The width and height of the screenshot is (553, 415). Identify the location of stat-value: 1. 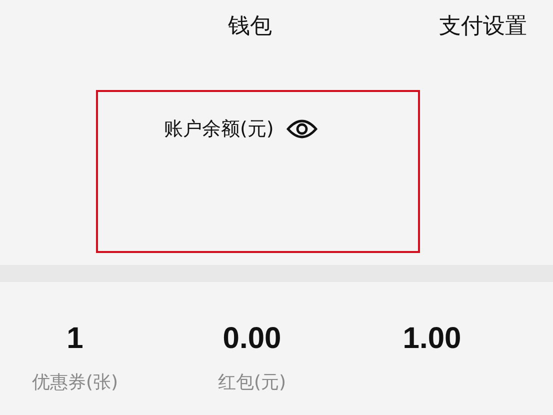
(75, 339).